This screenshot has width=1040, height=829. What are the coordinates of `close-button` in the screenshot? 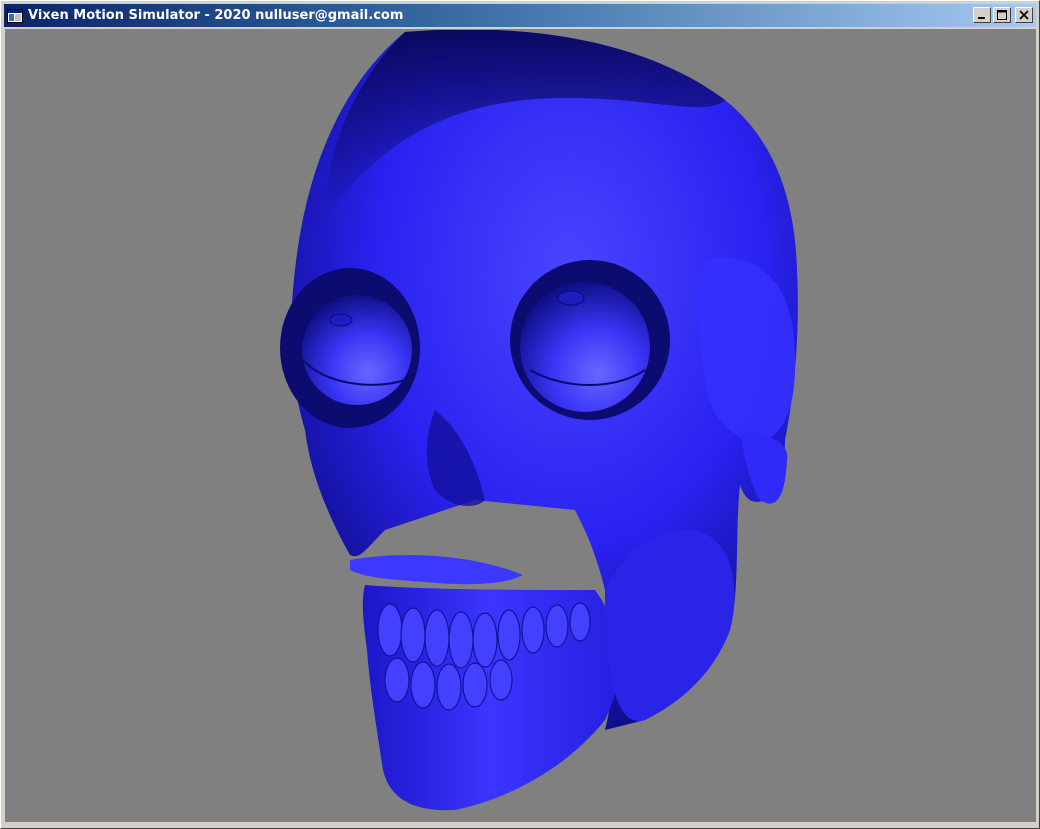 It's located at (1024, 15).